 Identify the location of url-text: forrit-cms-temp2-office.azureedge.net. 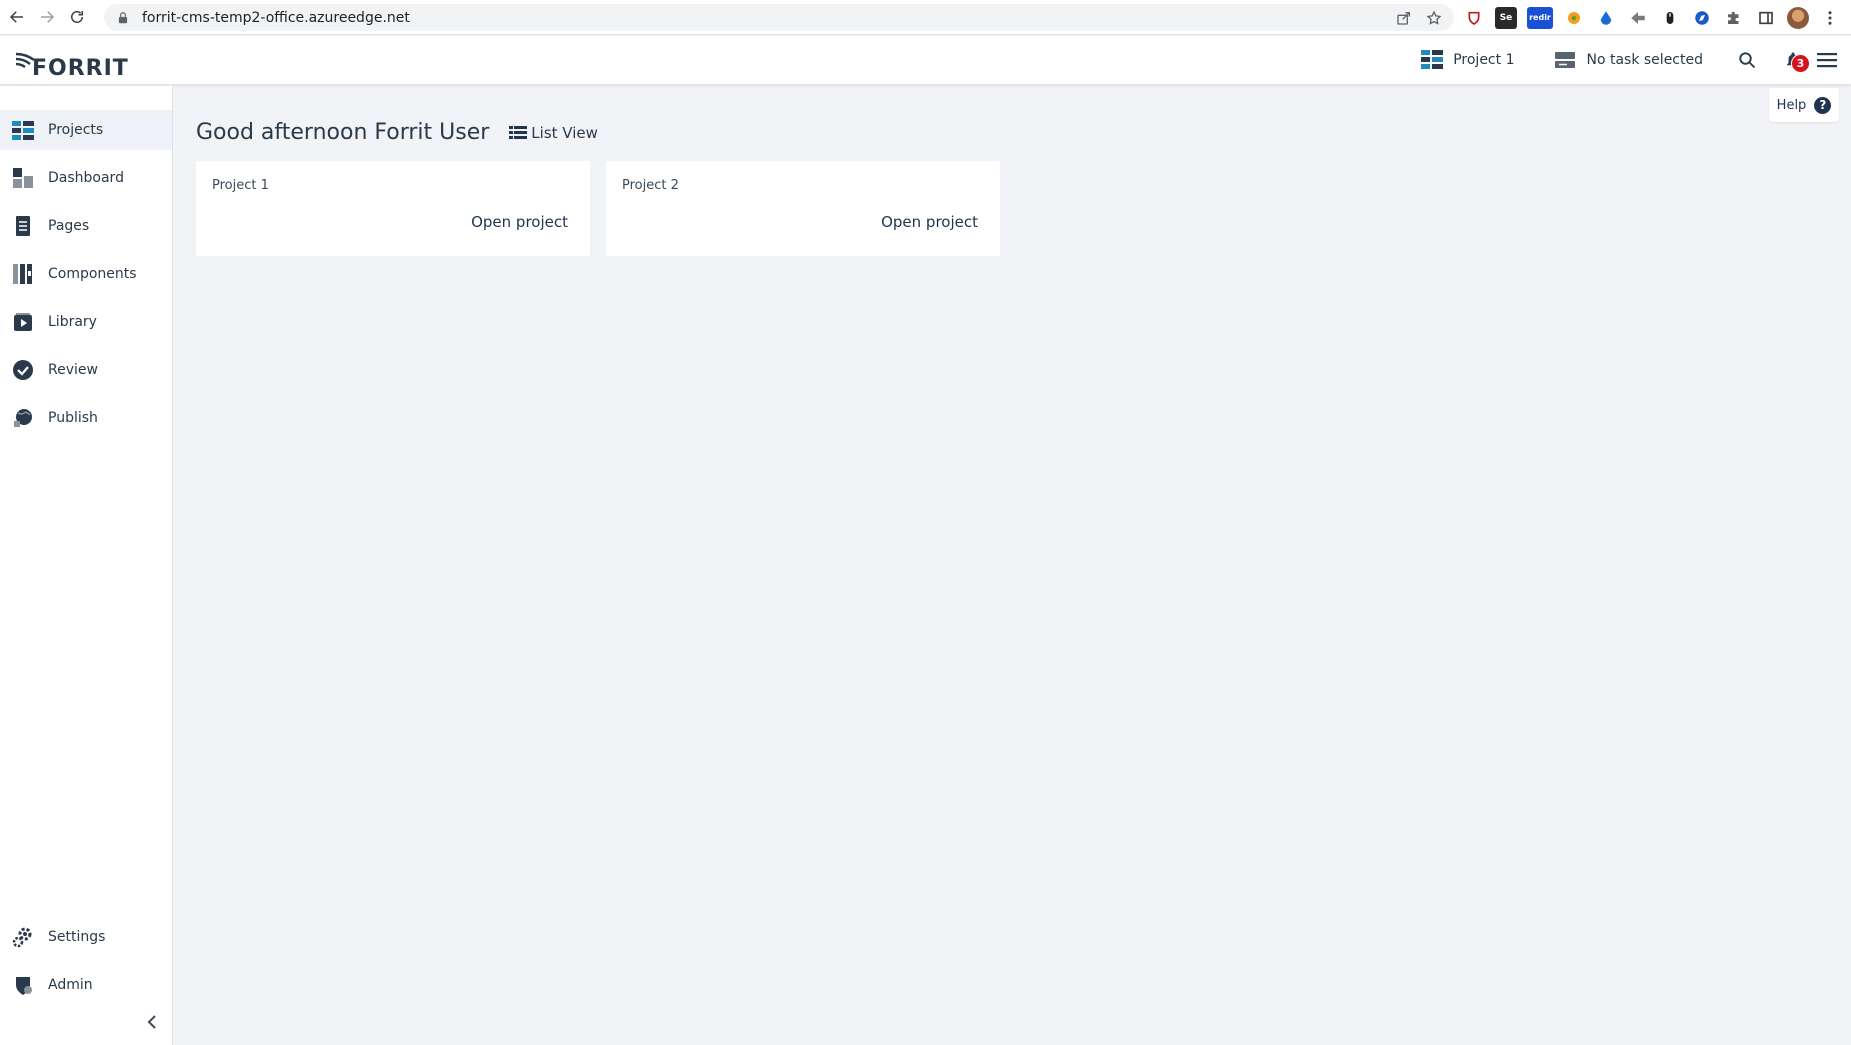
(276, 17).